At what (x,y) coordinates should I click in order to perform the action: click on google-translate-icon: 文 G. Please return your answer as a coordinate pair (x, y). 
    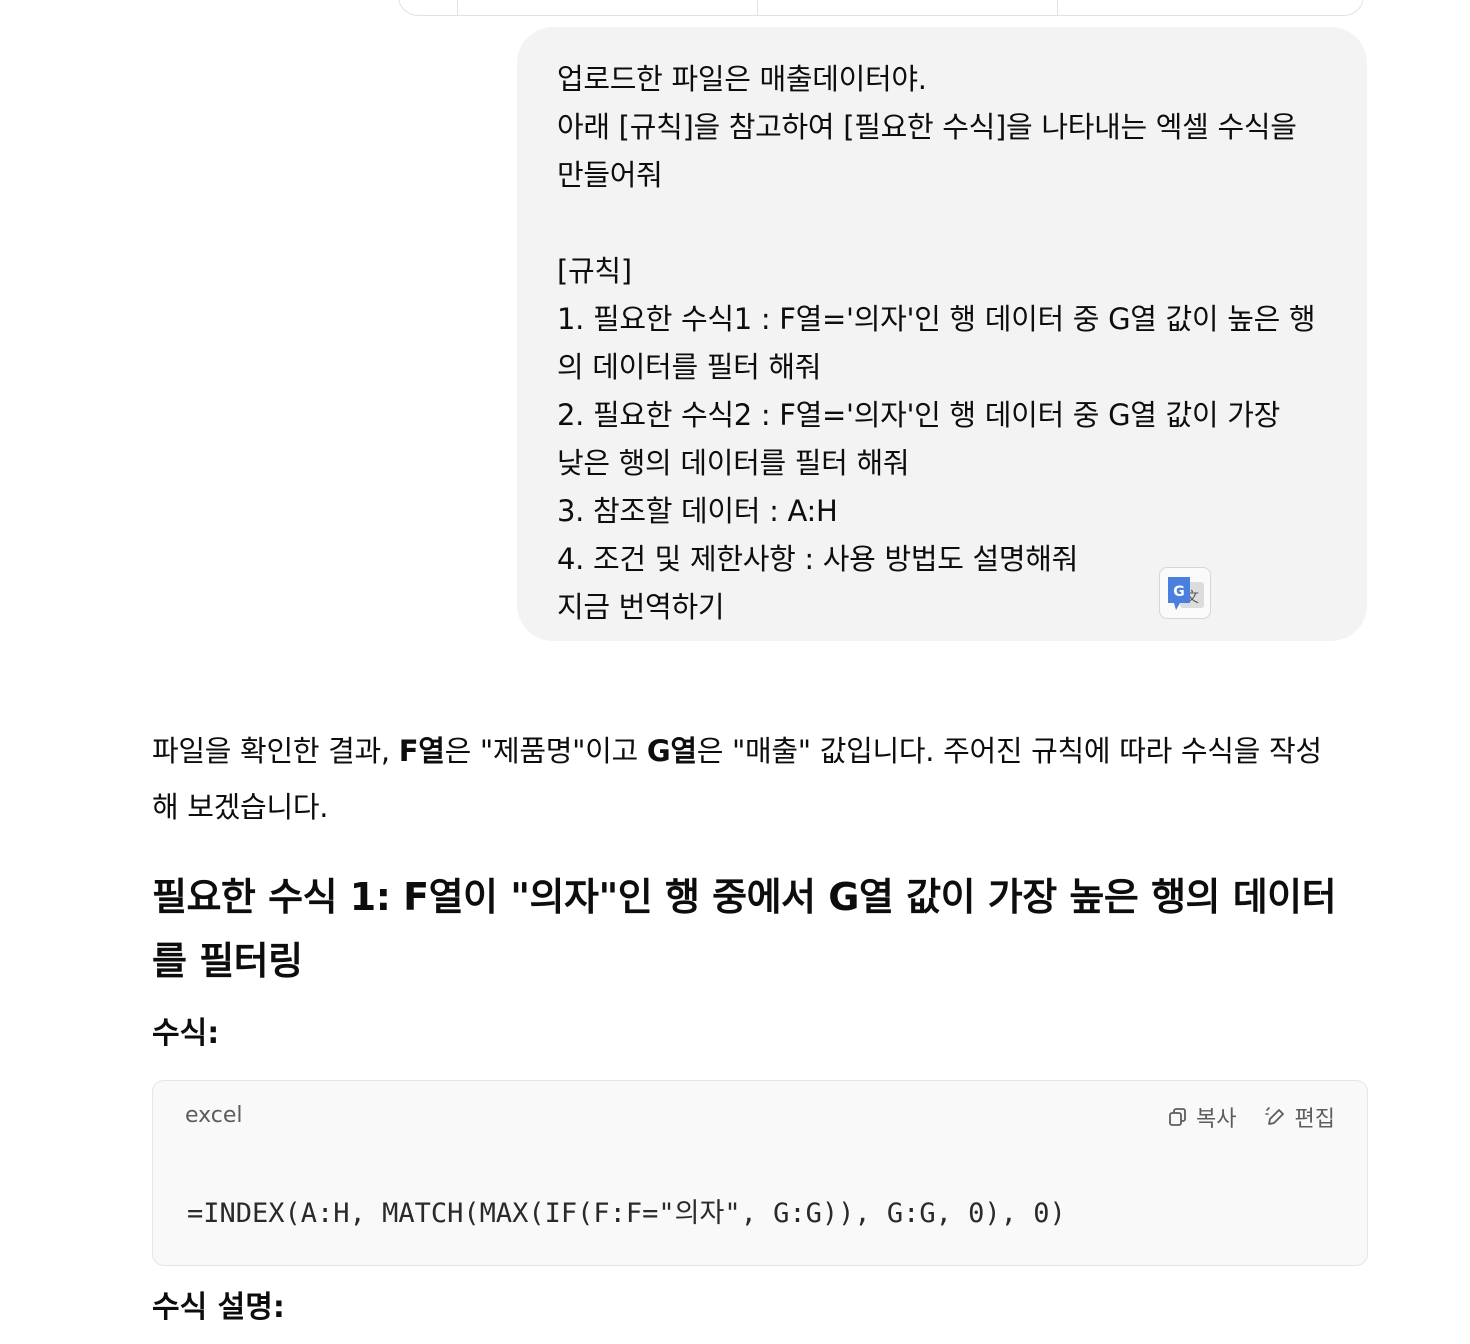
    Looking at the image, I should click on (1186, 593).